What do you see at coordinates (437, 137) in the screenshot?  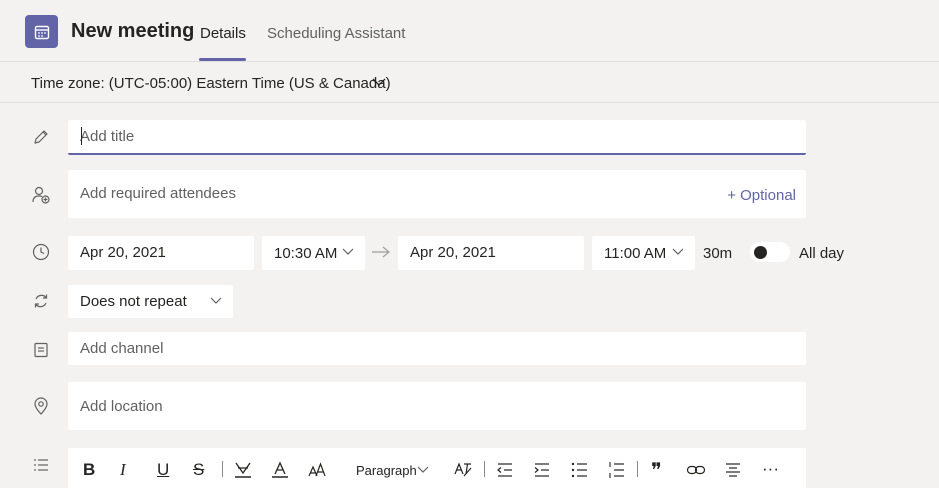 I see `title-input: Add title` at bounding box center [437, 137].